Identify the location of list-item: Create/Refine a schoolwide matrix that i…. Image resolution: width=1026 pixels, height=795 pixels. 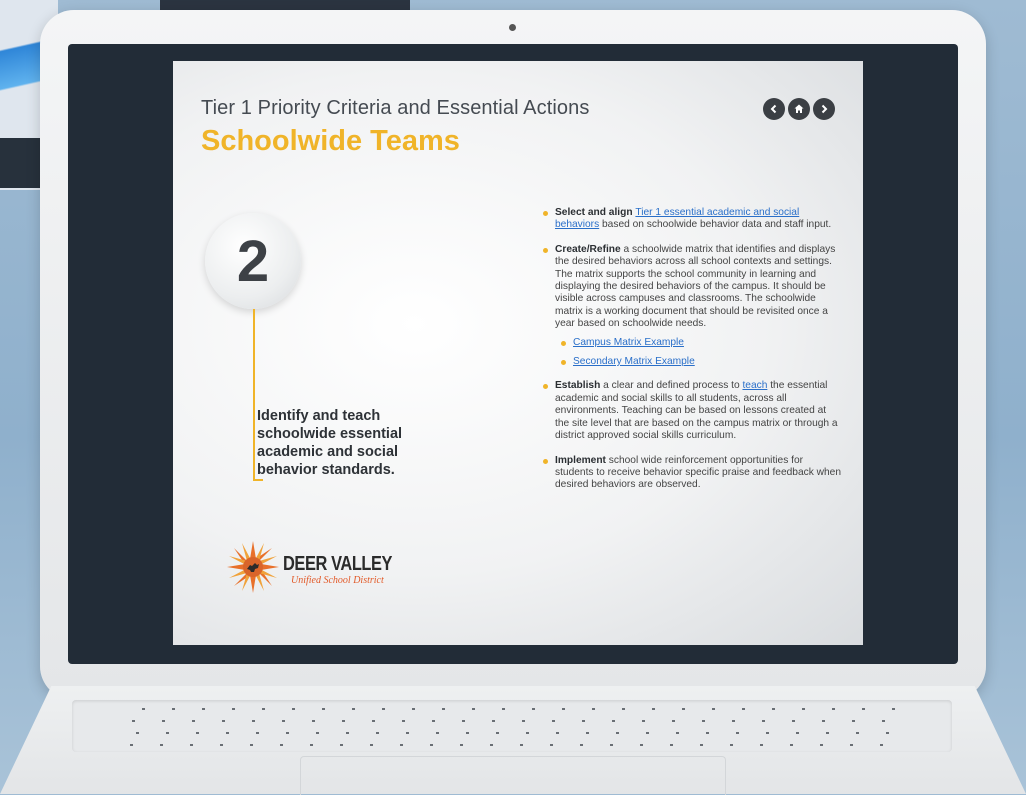
(691, 306).